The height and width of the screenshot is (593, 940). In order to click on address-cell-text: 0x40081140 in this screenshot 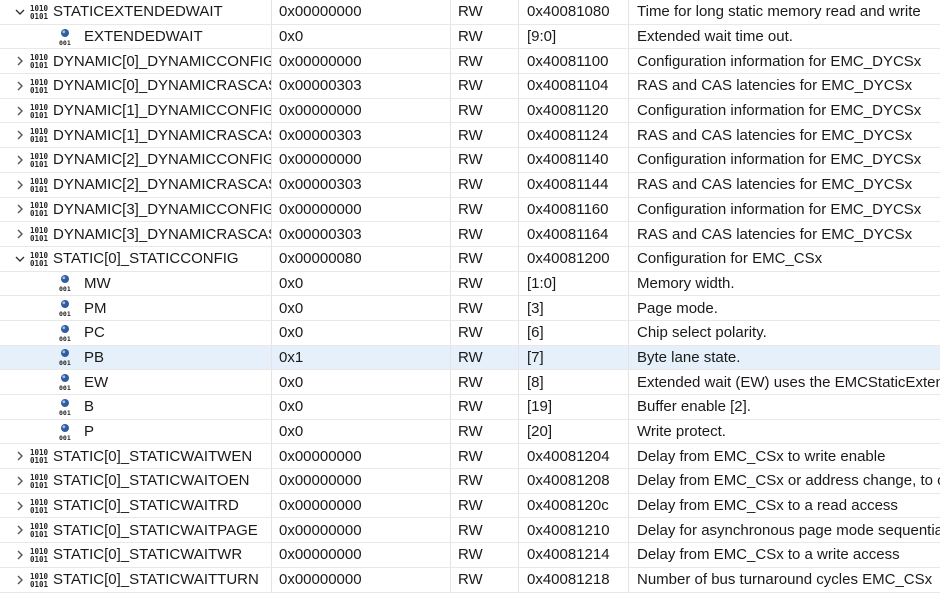, I will do `click(568, 160)`.